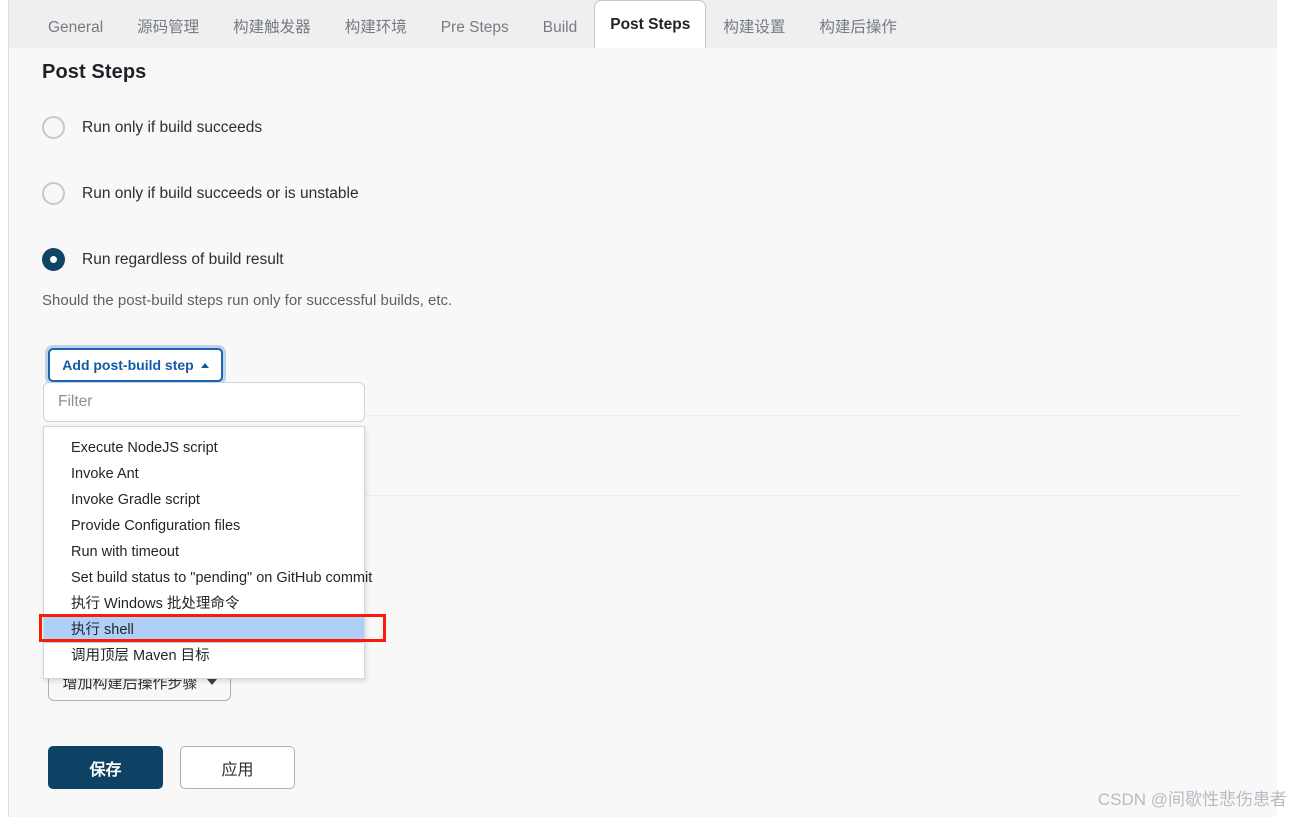 Image resolution: width=1299 pixels, height=817 pixels. Describe the element at coordinates (204, 630) in the screenshot. I see `dropdown-item-execute-shell: 执行 shell` at that location.